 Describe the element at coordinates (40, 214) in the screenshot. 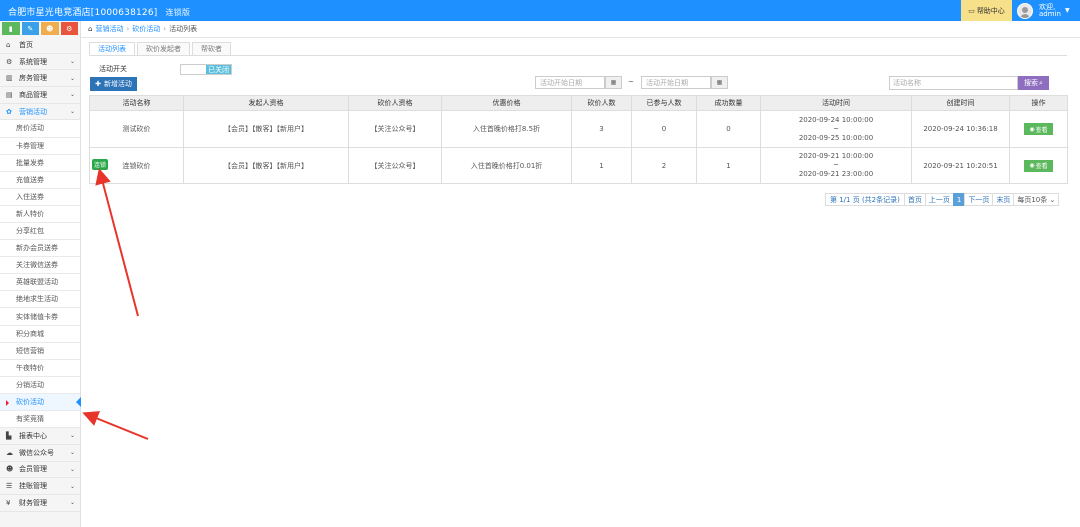

I see `sidebar-subitem: 新人特价` at that location.